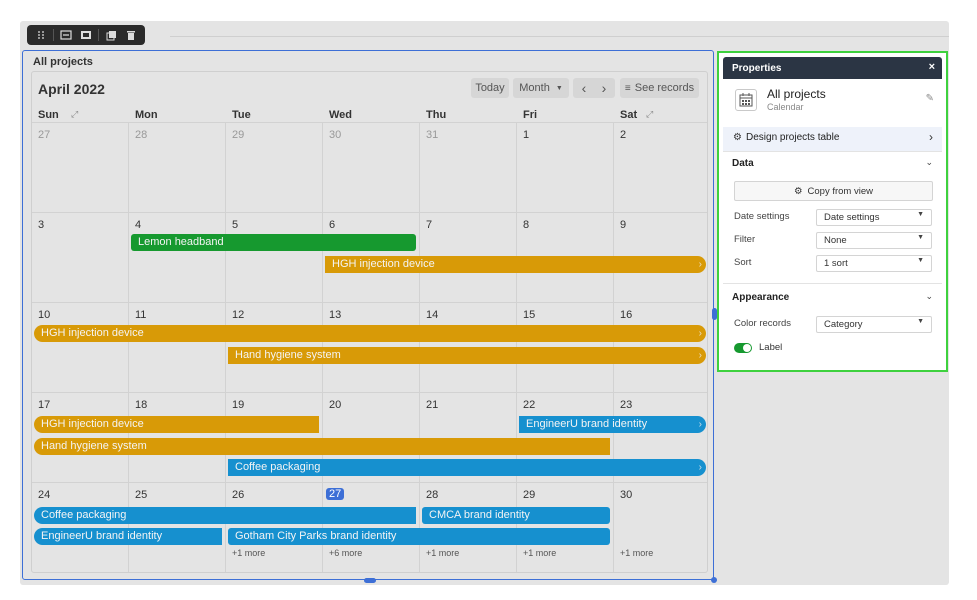 The height and width of the screenshot is (600, 977). What do you see at coordinates (746, 100) in the screenshot?
I see `calendar-icon` at bounding box center [746, 100].